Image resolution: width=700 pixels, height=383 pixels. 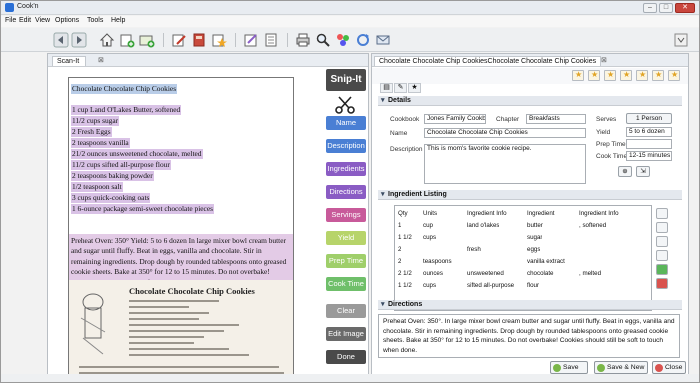 I want to click on grid-cell: sifted all-purpose, so click(x=490, y=285).